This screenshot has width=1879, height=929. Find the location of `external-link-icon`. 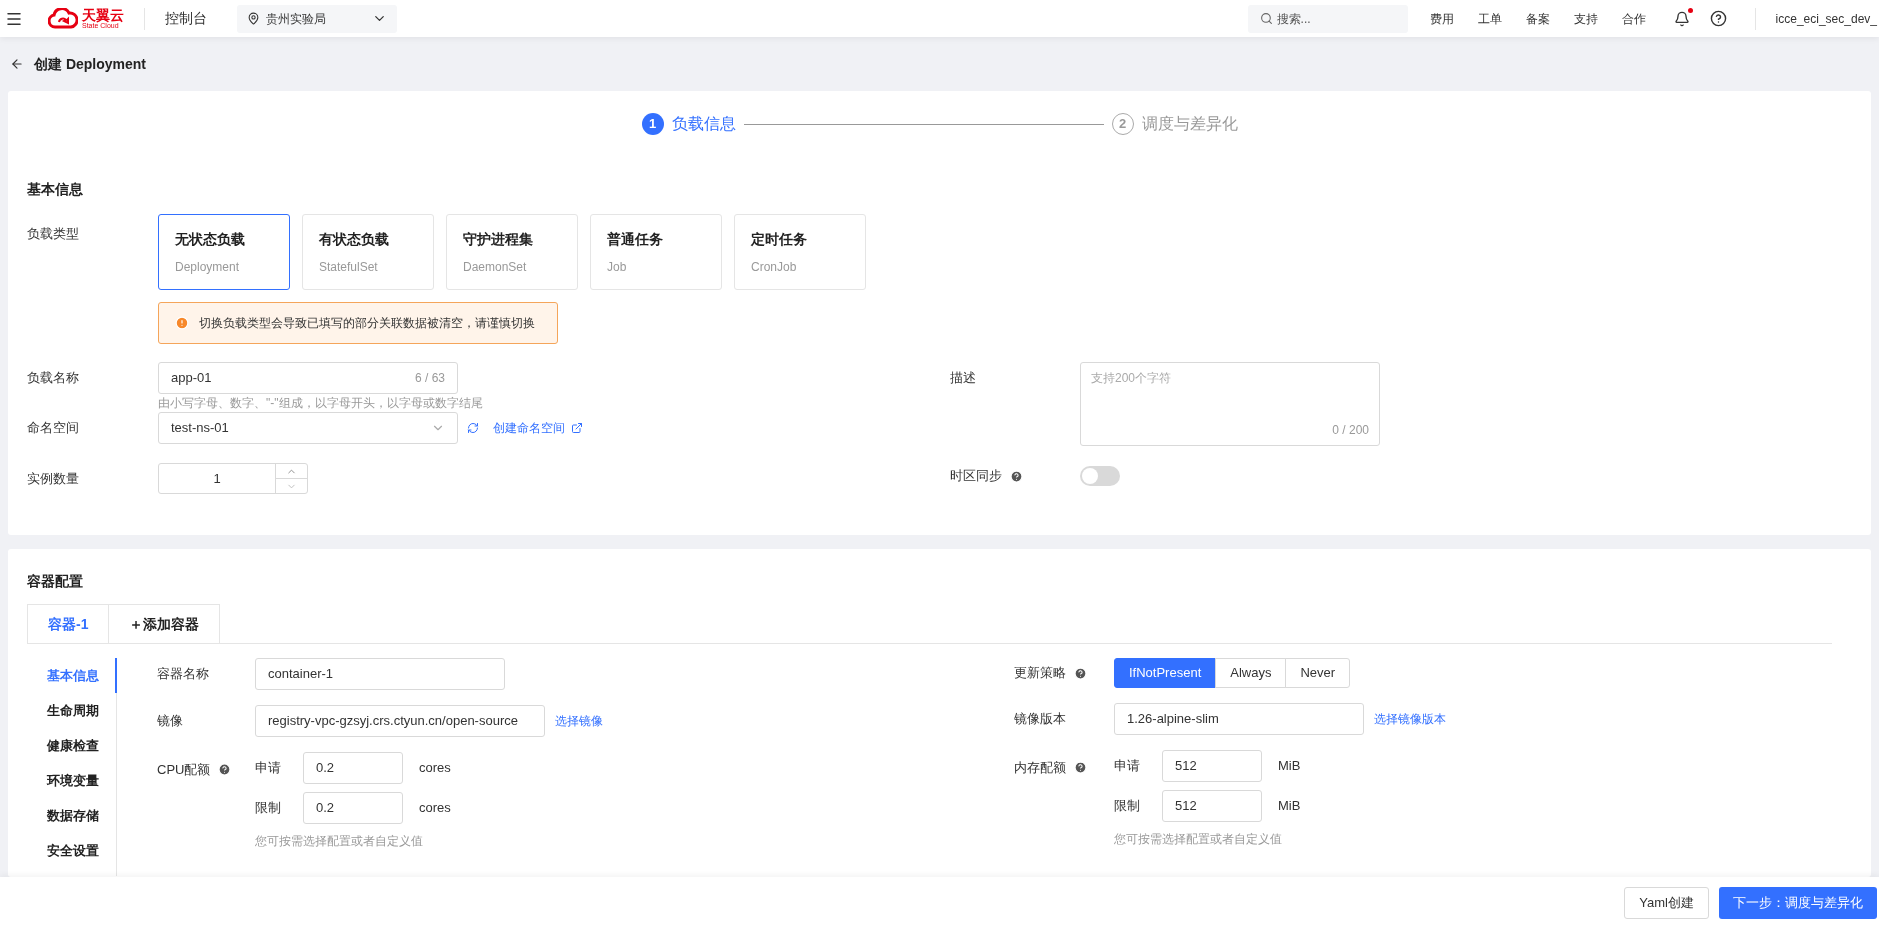

external-link-icon is located at coordinates (577, 428).